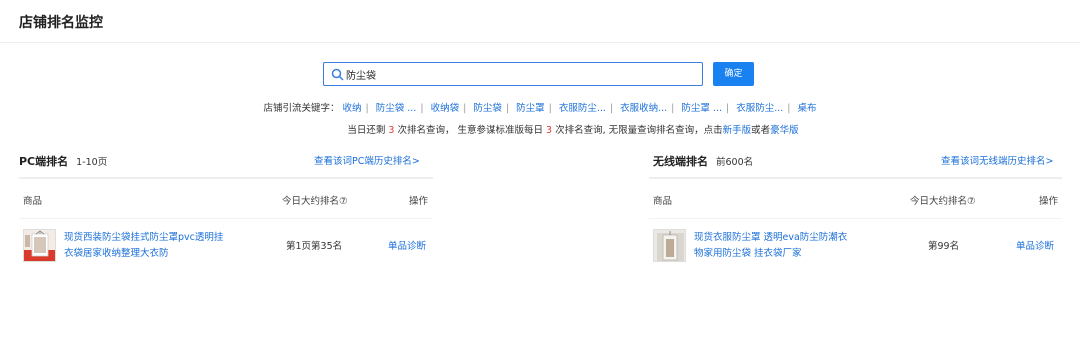 This screenshot has height=356, width=1080. What do you see at coordinates (521, 74) in the screenshot?
I see `search-input` at bounding box center [521, 74].